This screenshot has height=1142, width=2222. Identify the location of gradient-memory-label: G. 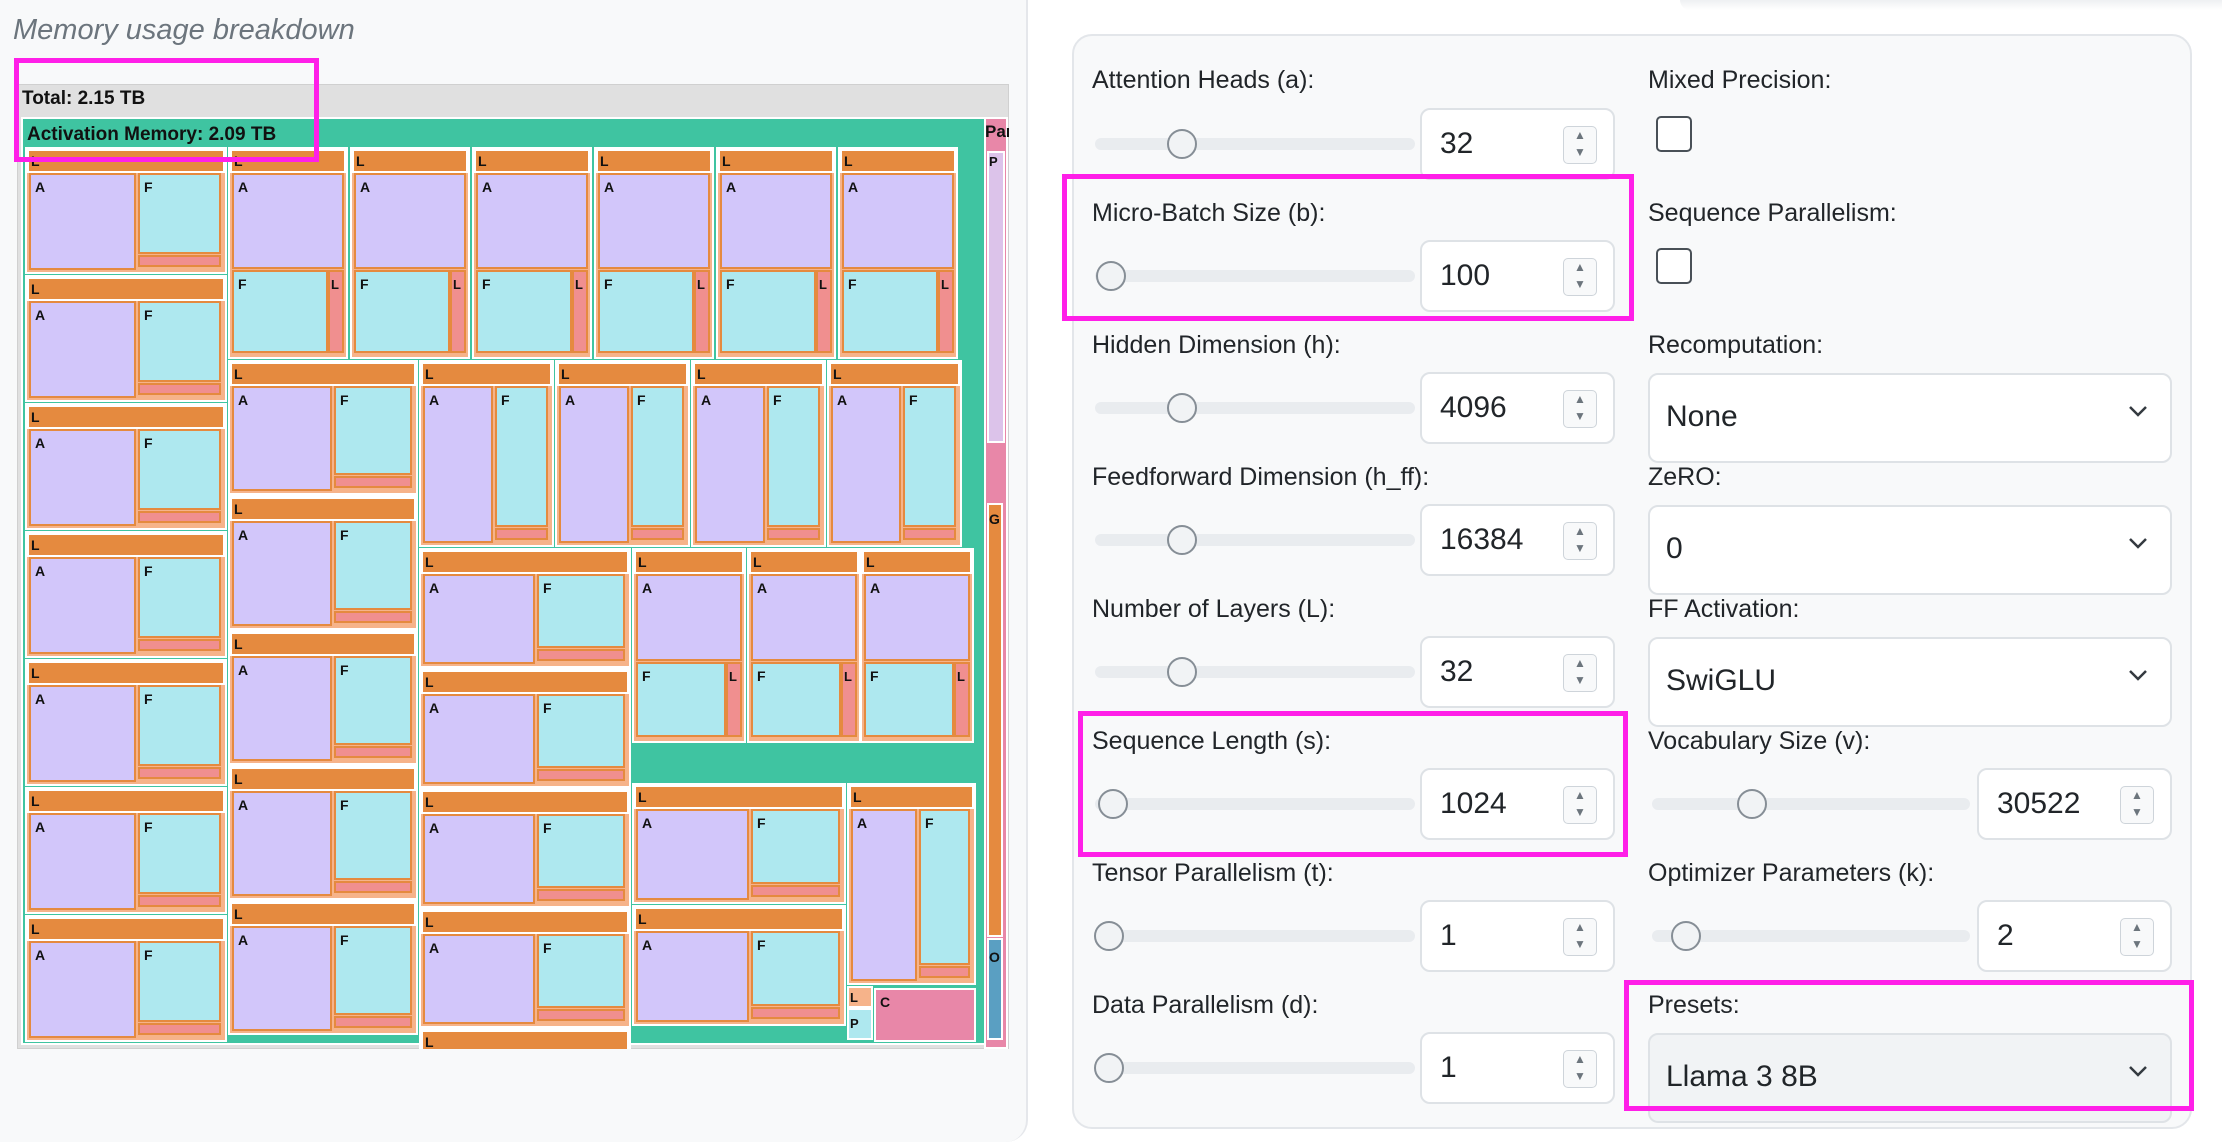
(994, 519).